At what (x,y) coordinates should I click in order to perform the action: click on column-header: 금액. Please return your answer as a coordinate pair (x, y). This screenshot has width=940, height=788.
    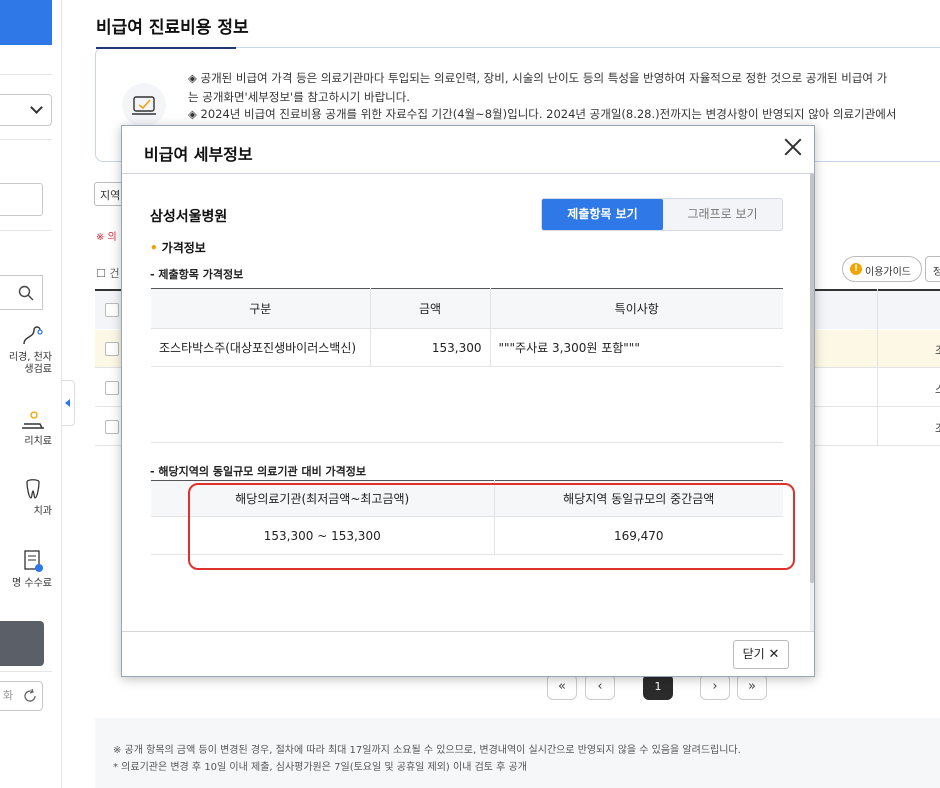
    Looking at the image, I should click on (430, 308).